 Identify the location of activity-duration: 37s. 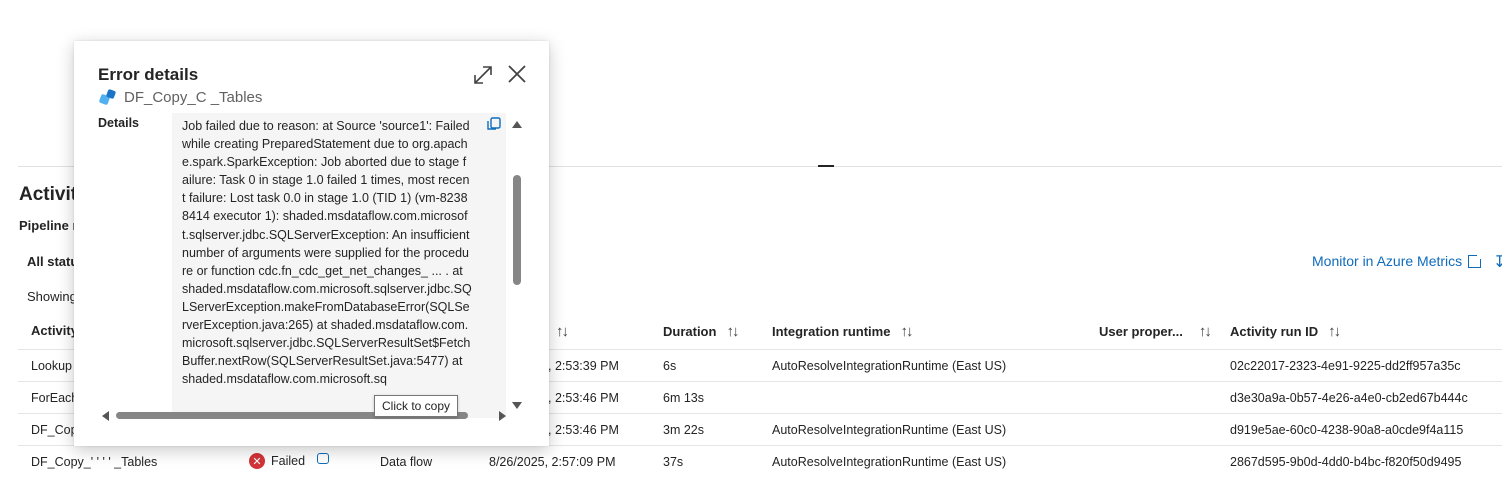
(673, 462).